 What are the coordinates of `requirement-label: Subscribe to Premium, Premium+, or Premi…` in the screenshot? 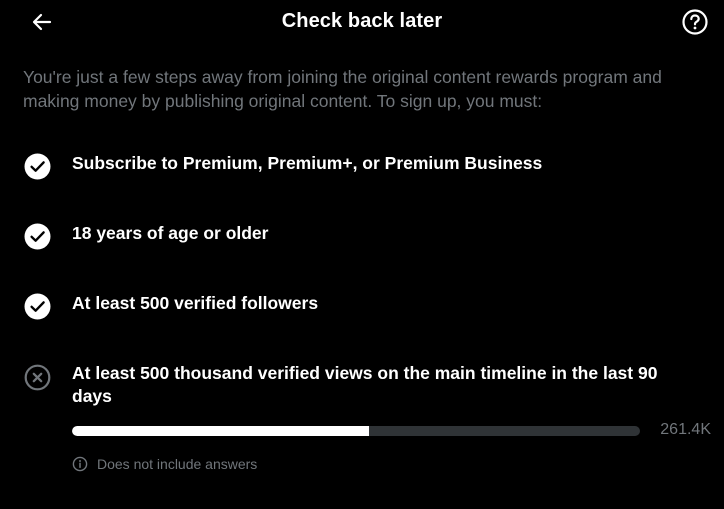 It's located at (307, 163).